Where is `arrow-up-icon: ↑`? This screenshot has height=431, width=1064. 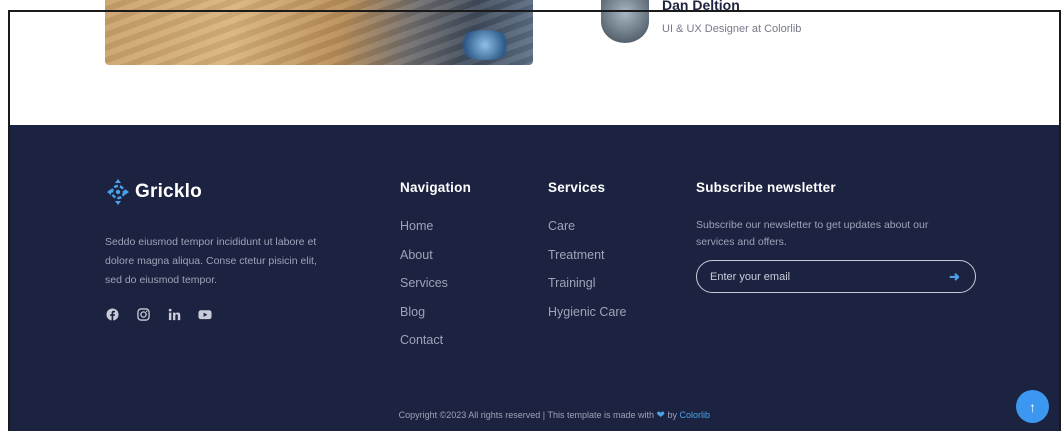 arrow-up-icon: ↑ is located at coordinates (1032, 406).